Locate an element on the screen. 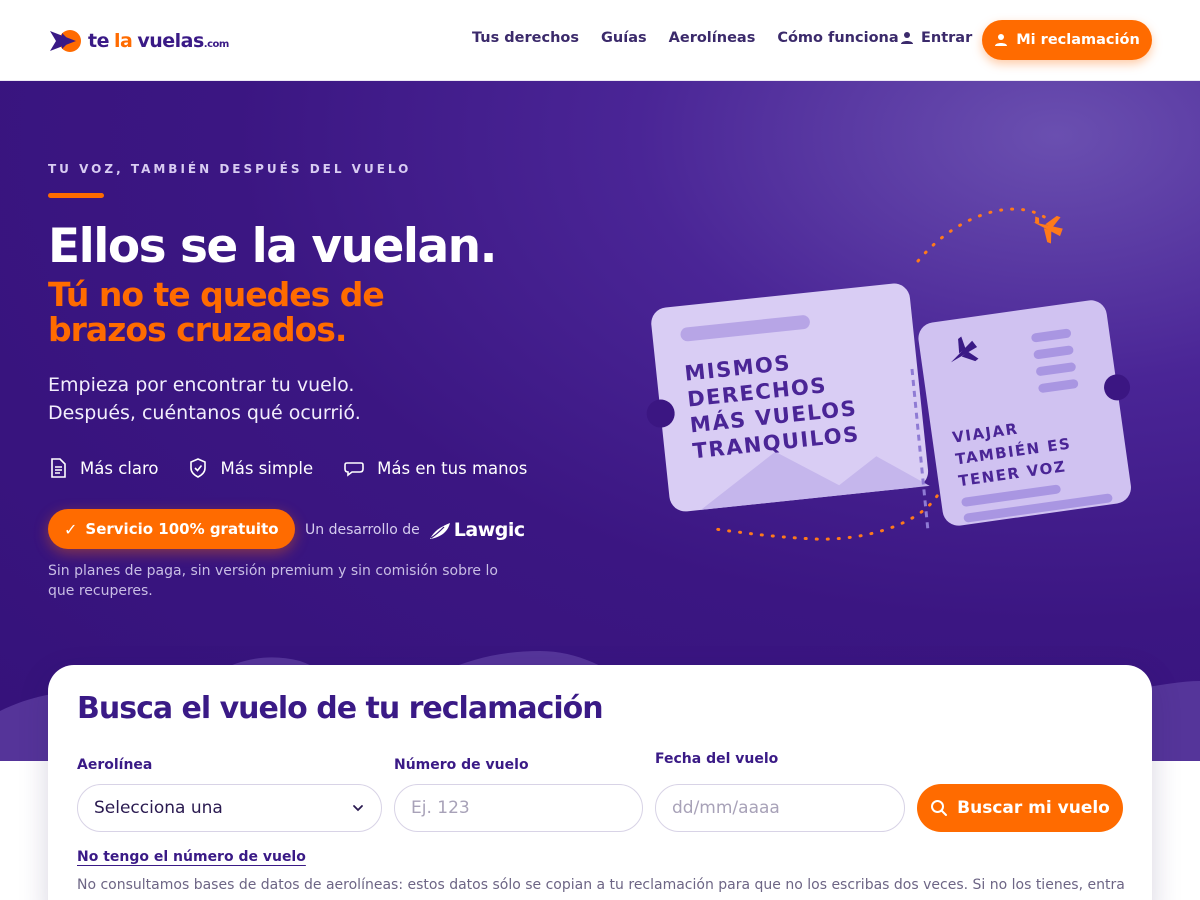  free-service-badge: ✓ Servicio 100% gratuito is located at coordinates (171, 529).